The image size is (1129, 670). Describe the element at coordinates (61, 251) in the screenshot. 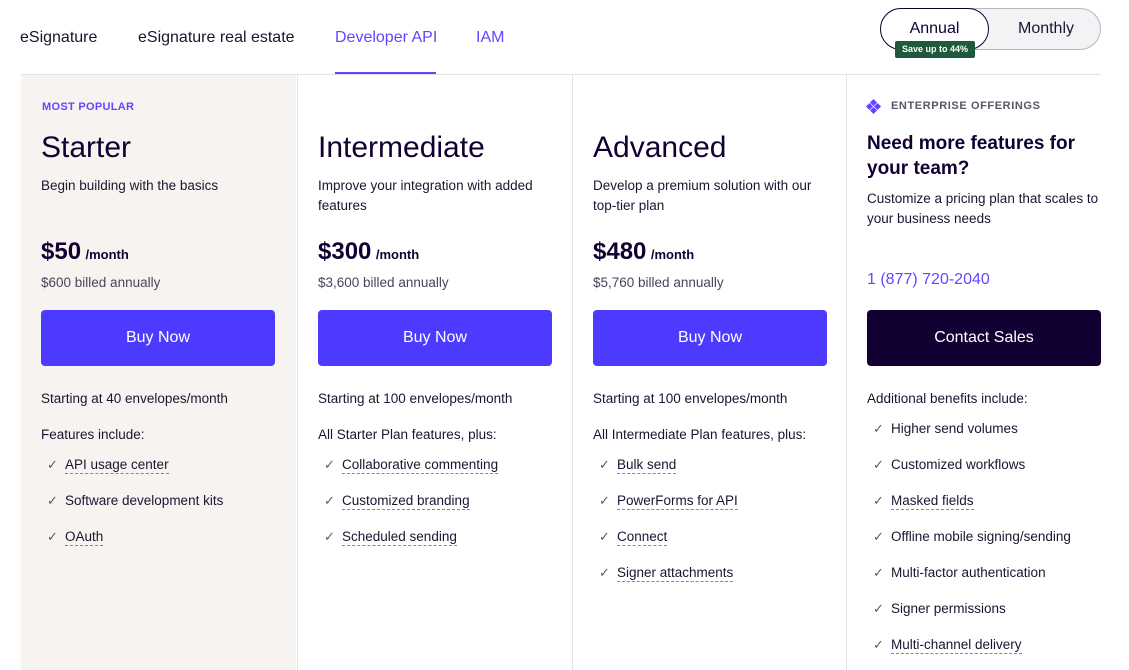

I see `plan-price: $50` at that location.